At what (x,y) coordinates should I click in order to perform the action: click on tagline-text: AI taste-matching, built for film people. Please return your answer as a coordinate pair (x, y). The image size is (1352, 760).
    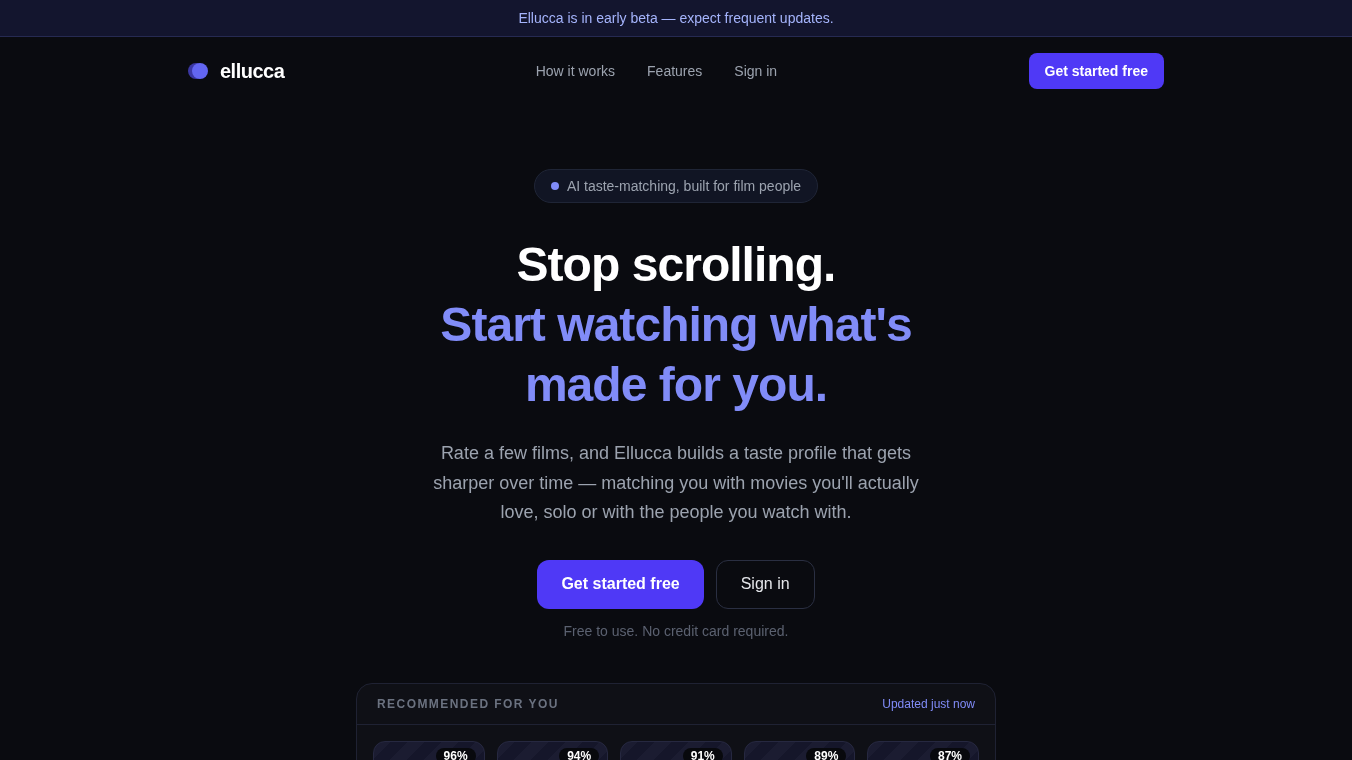
    Looking at the image, I should click on (684, 186).